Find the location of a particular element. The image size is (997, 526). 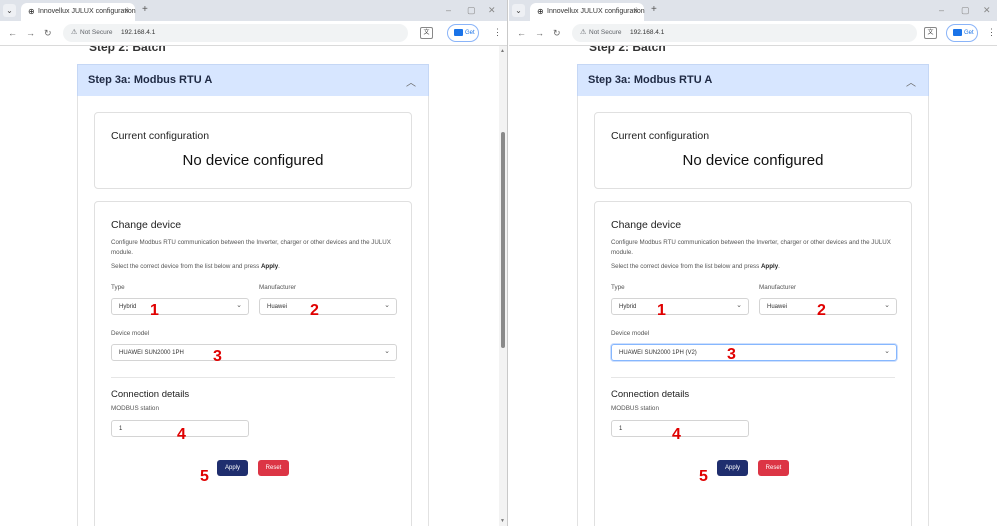

scroll-up-icon: ▲ is located at coordinates (502, 51).